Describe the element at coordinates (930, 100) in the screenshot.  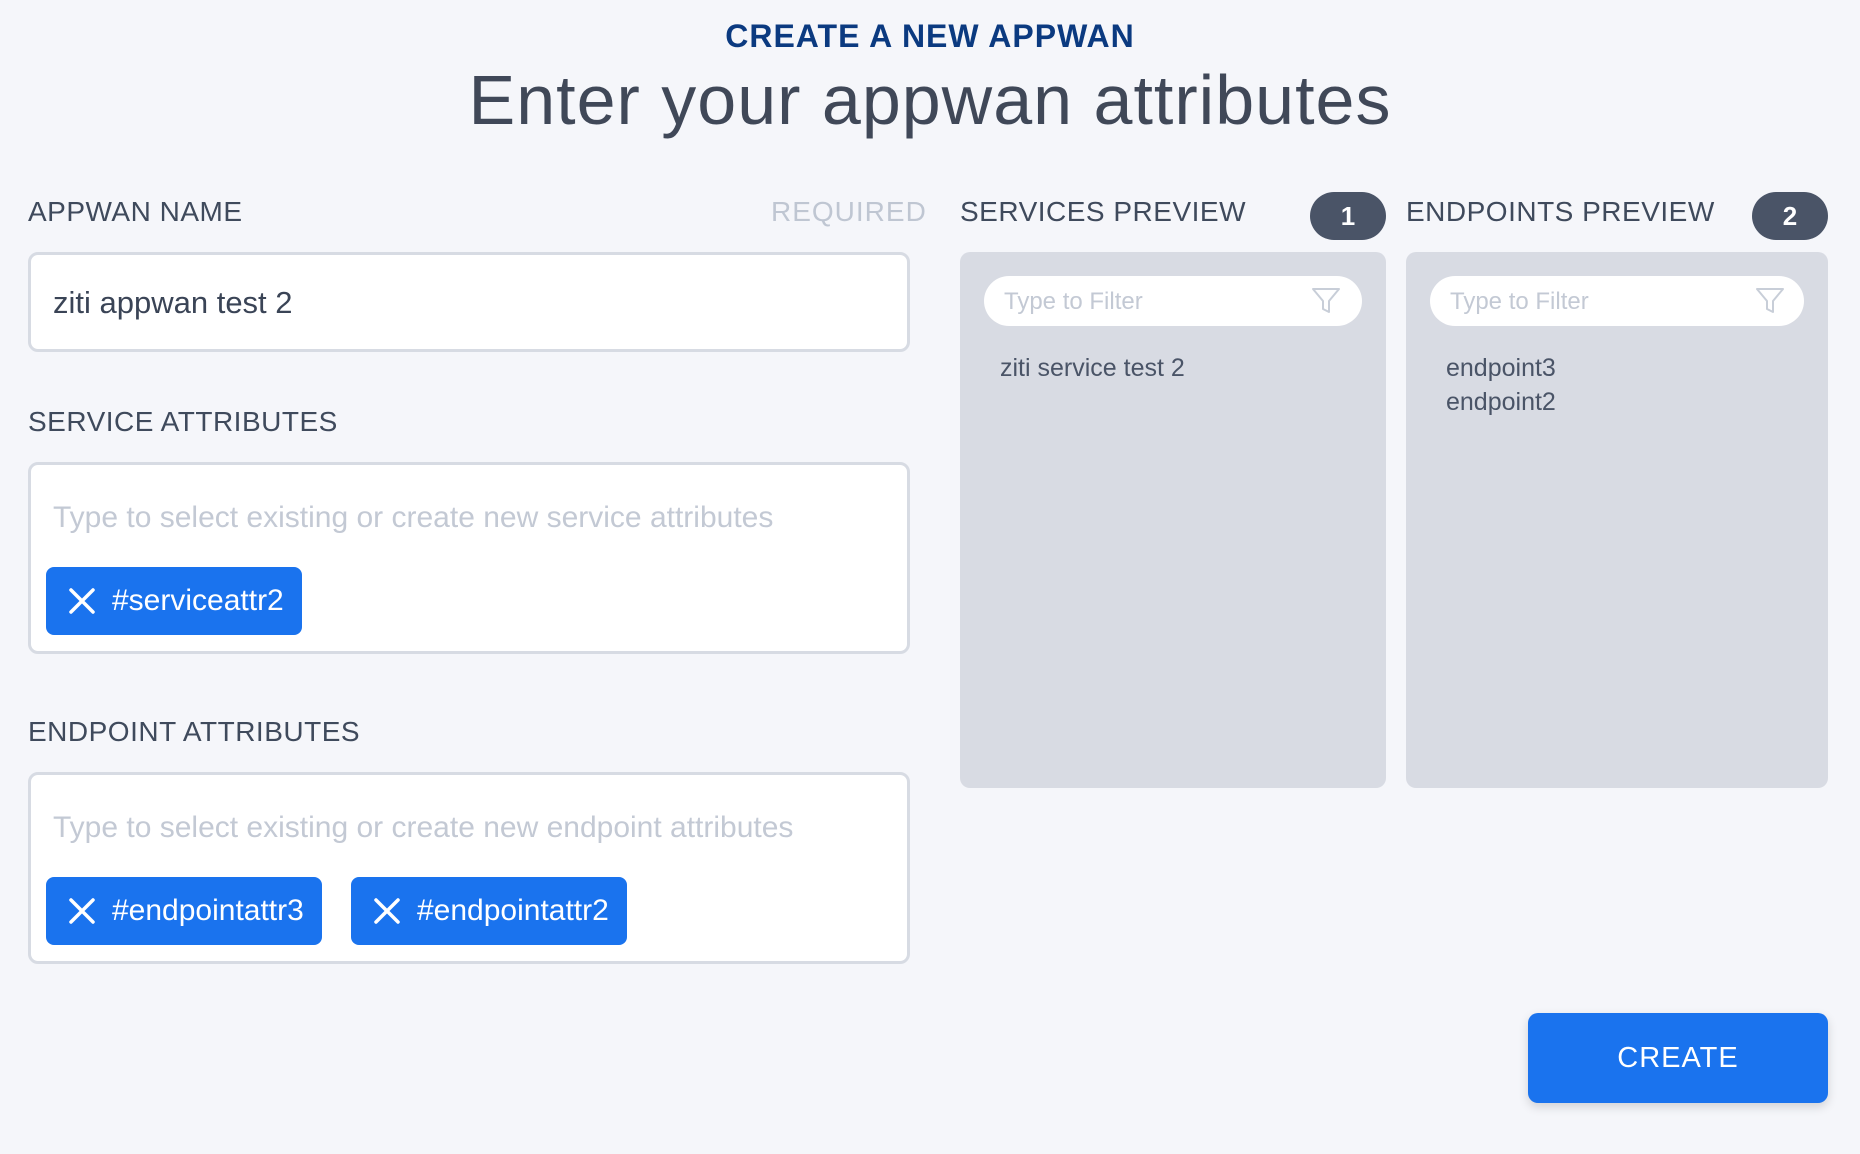
I see `page-title: Enter your appwan attributes` at that location.